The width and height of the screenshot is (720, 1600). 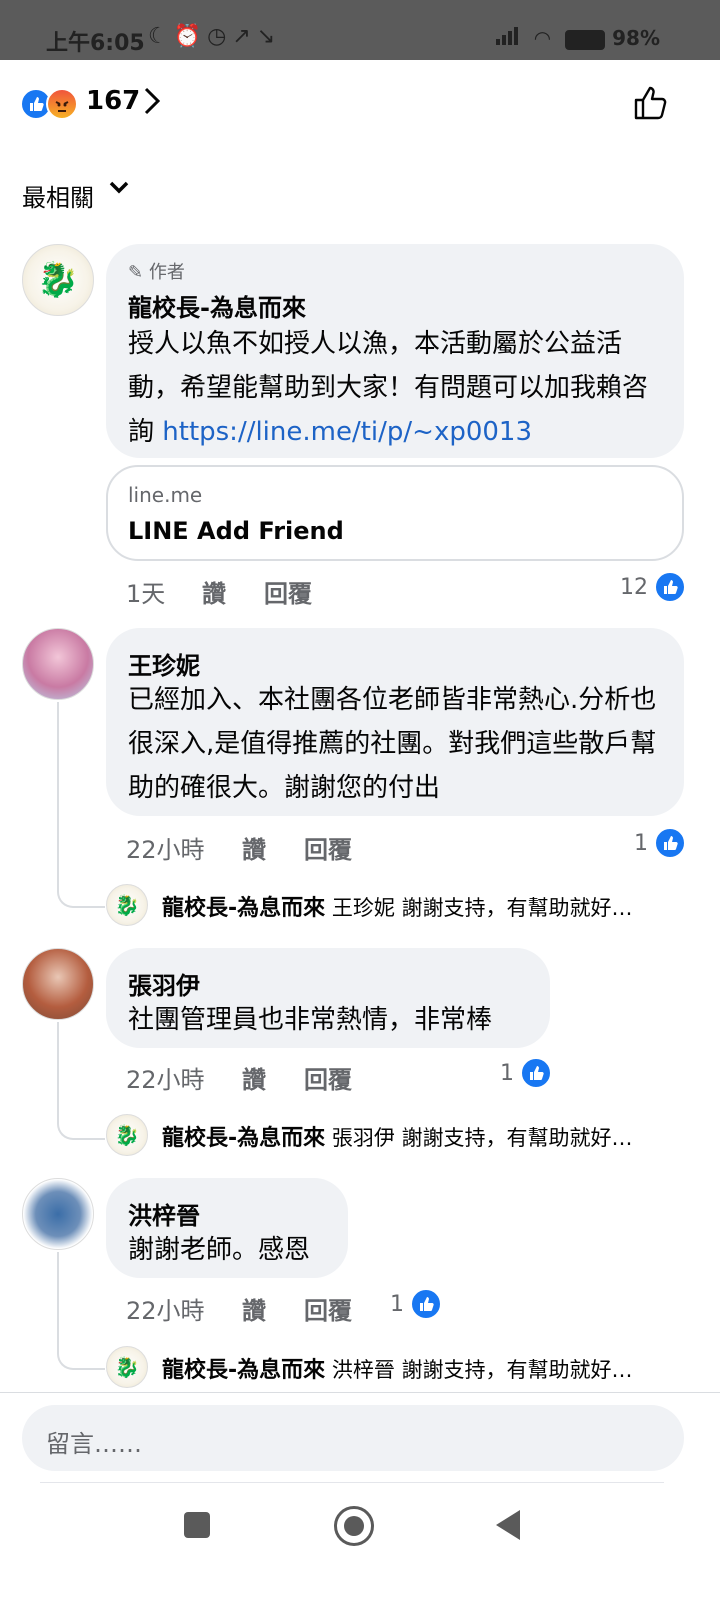 What do you see at coordinates (190, 36) in the screenshot?
I see `alarm-icon: ⏰` at bounding box center [190, 36].